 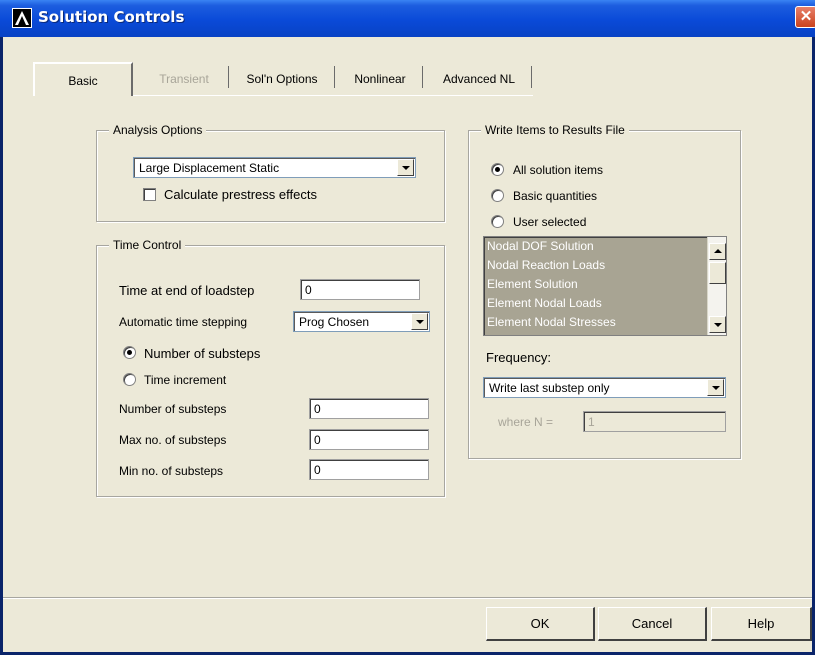 I want to click on num-substeps-label: Number of substeps, so click(x=173, y=409).